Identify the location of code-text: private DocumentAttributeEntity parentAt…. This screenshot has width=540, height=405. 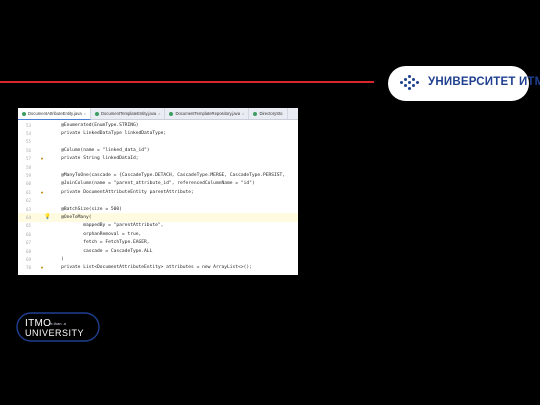
(122, 192).